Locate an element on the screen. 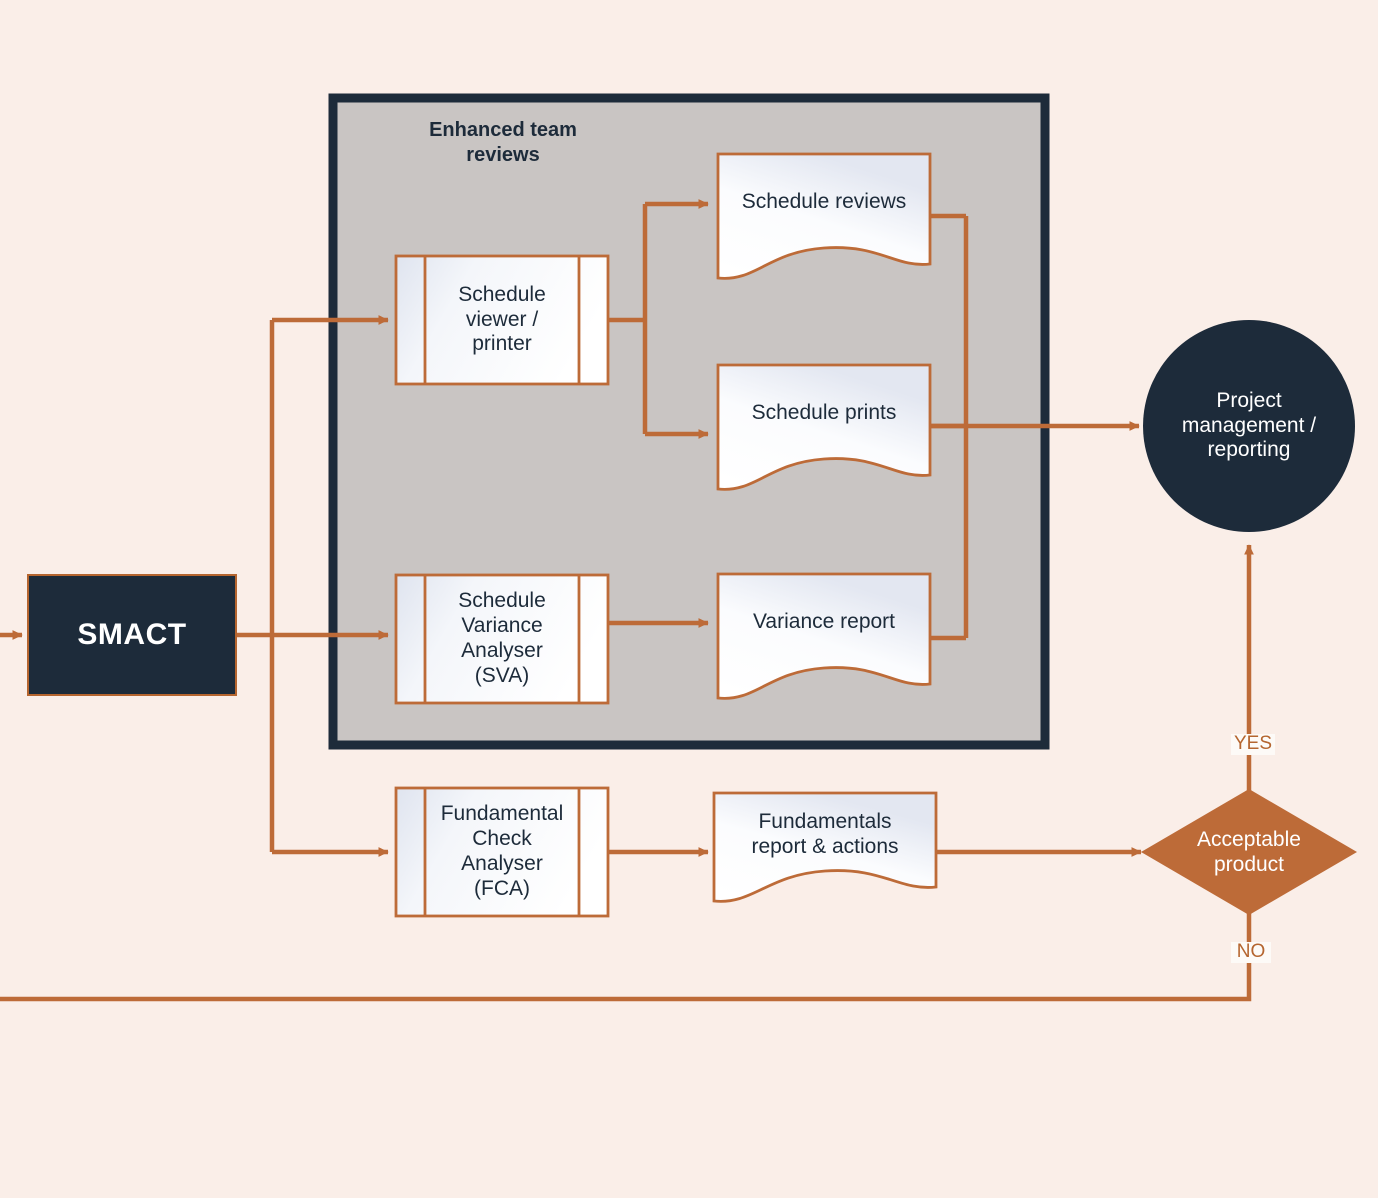 The image size is (1378, 1198). fundamentals-report-doc is located at coordinates (825, 847).